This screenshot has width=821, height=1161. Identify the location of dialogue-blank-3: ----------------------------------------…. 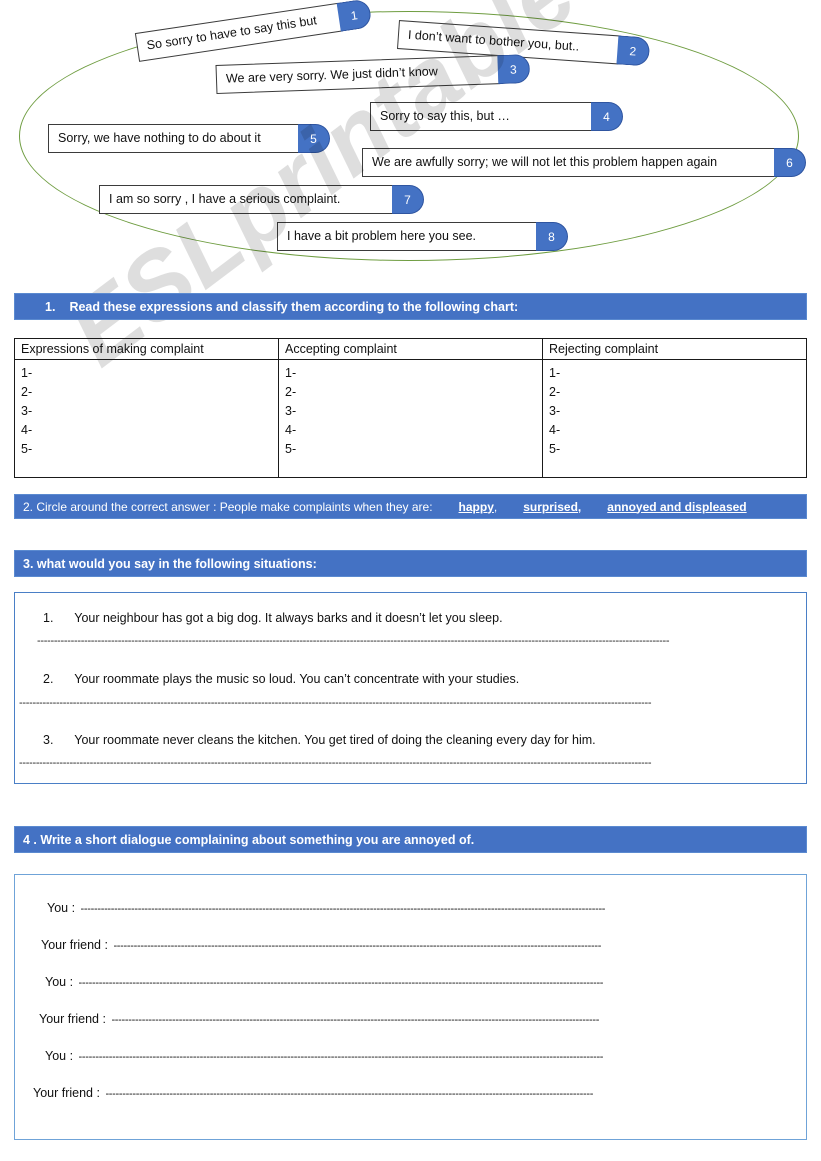
(341, 983).